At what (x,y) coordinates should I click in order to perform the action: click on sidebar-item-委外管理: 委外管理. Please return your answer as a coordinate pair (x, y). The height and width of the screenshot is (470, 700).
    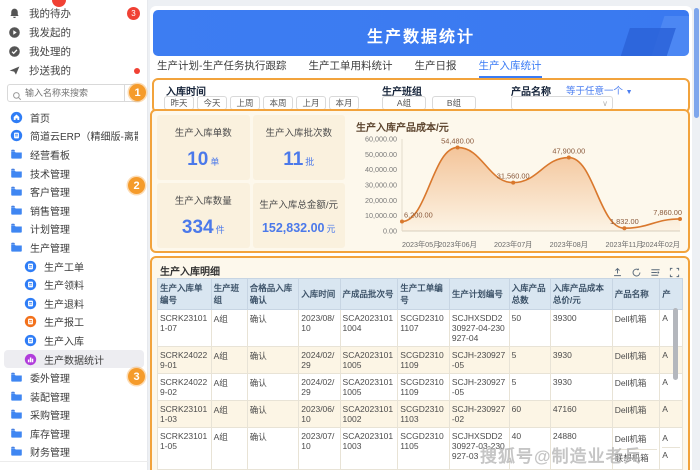
    Looking at the image, I should click on (74, 377).